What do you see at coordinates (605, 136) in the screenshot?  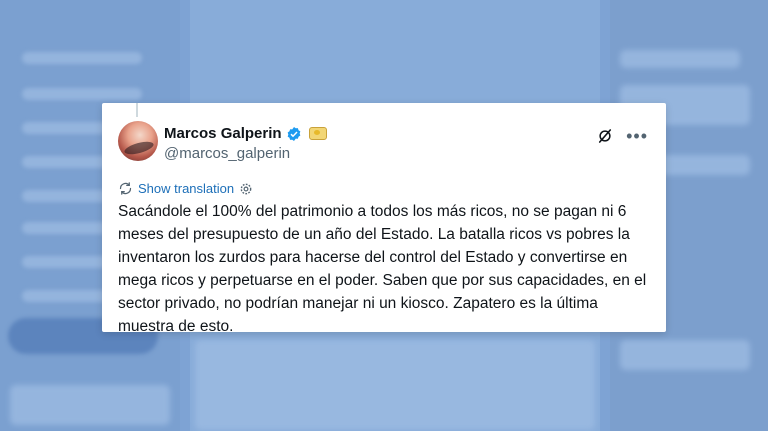 I see `grok-icon` at bounding box center [605, 136].